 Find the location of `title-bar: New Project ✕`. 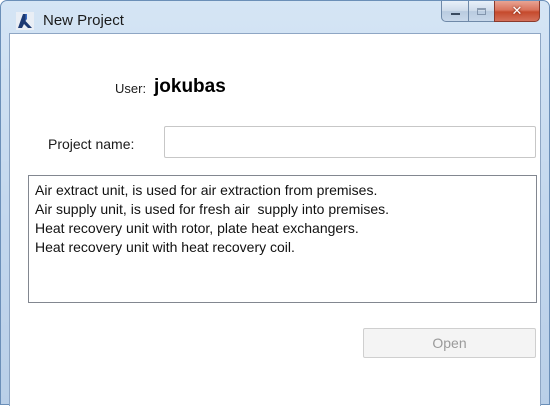

title-bar: New Project ✕ is located at coordinates (275, 17).